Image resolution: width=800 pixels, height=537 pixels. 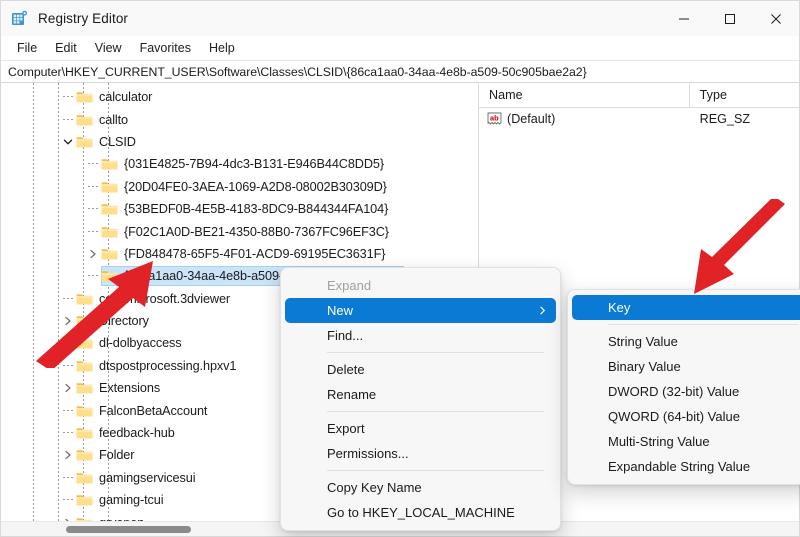 I want to click on tree-item-label: calculator, so click(x=126, y=97).